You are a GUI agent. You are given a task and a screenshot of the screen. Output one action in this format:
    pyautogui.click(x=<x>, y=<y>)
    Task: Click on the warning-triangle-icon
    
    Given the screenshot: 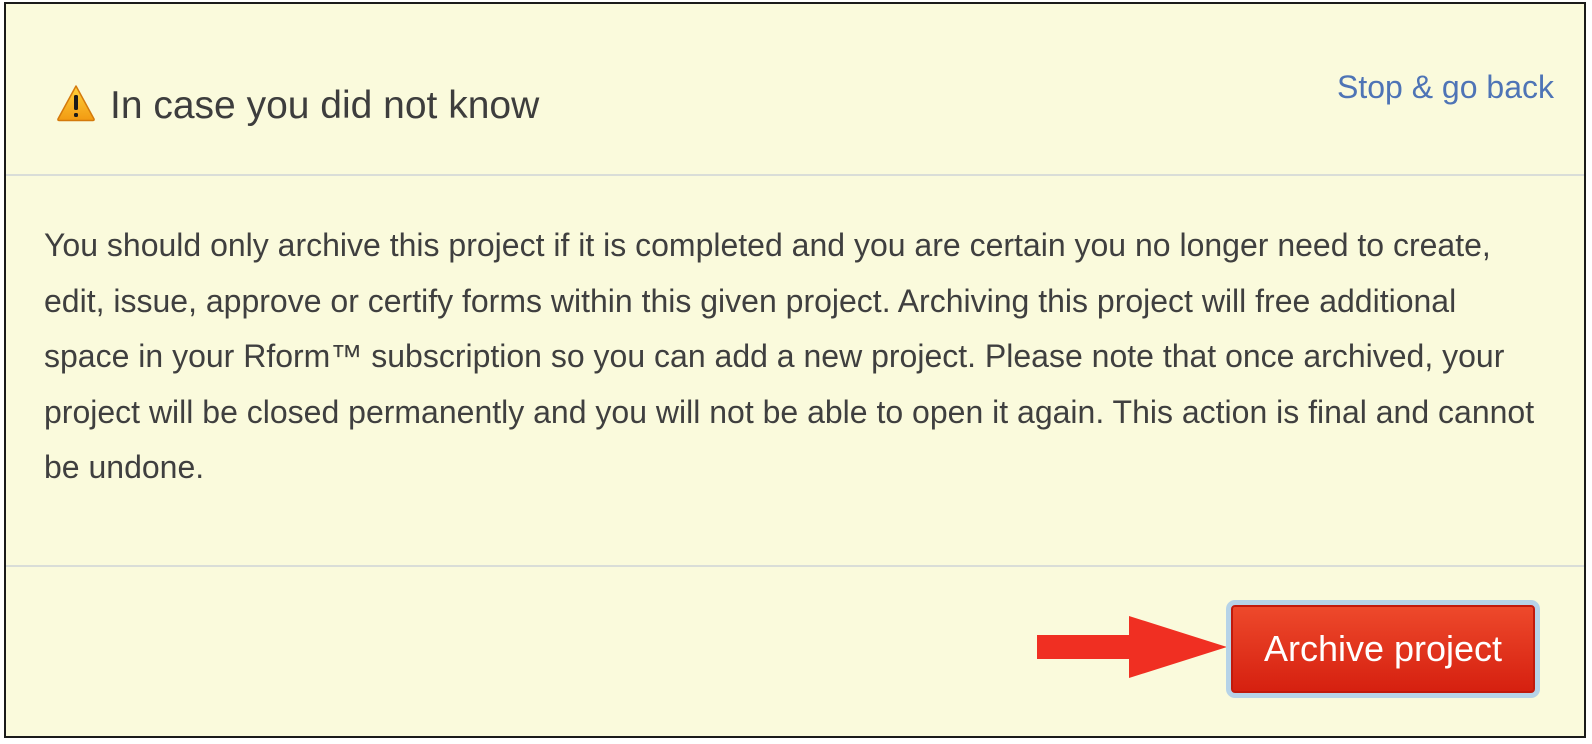 What is the action you would take?
    pyautogui.click(x=76, y=103)
    